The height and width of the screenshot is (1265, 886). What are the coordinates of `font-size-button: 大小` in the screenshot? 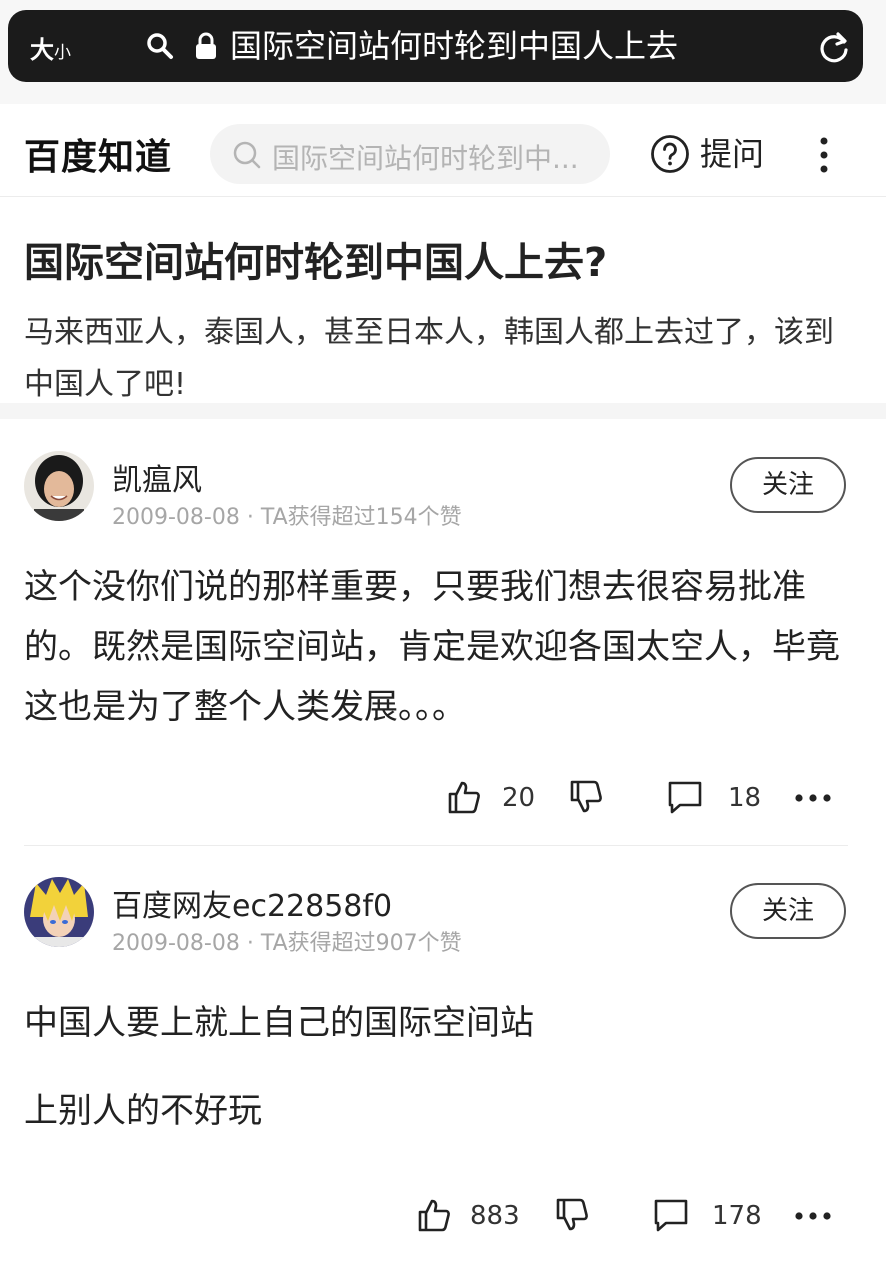 It's located at (50, 47).